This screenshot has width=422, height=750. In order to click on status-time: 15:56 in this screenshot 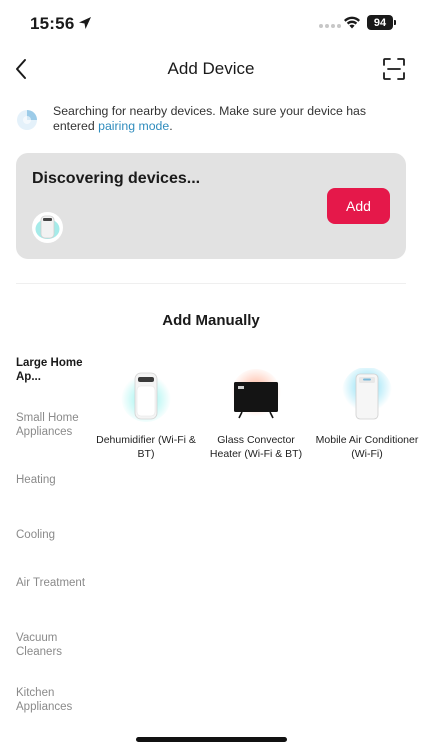, I will do `click(52, 23)`.